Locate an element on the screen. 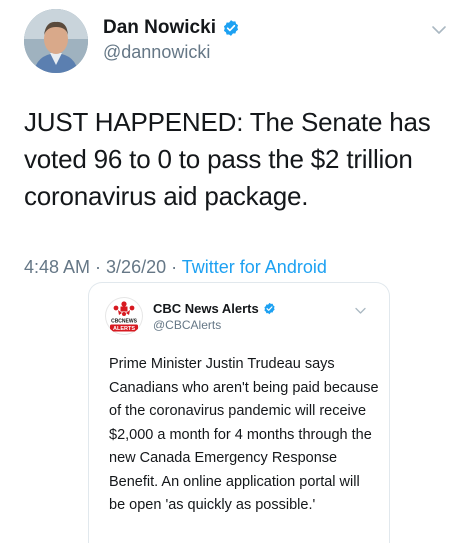 The image size is (468, 543). author-handle: @dannowicki is located at coordinates (156, 52).